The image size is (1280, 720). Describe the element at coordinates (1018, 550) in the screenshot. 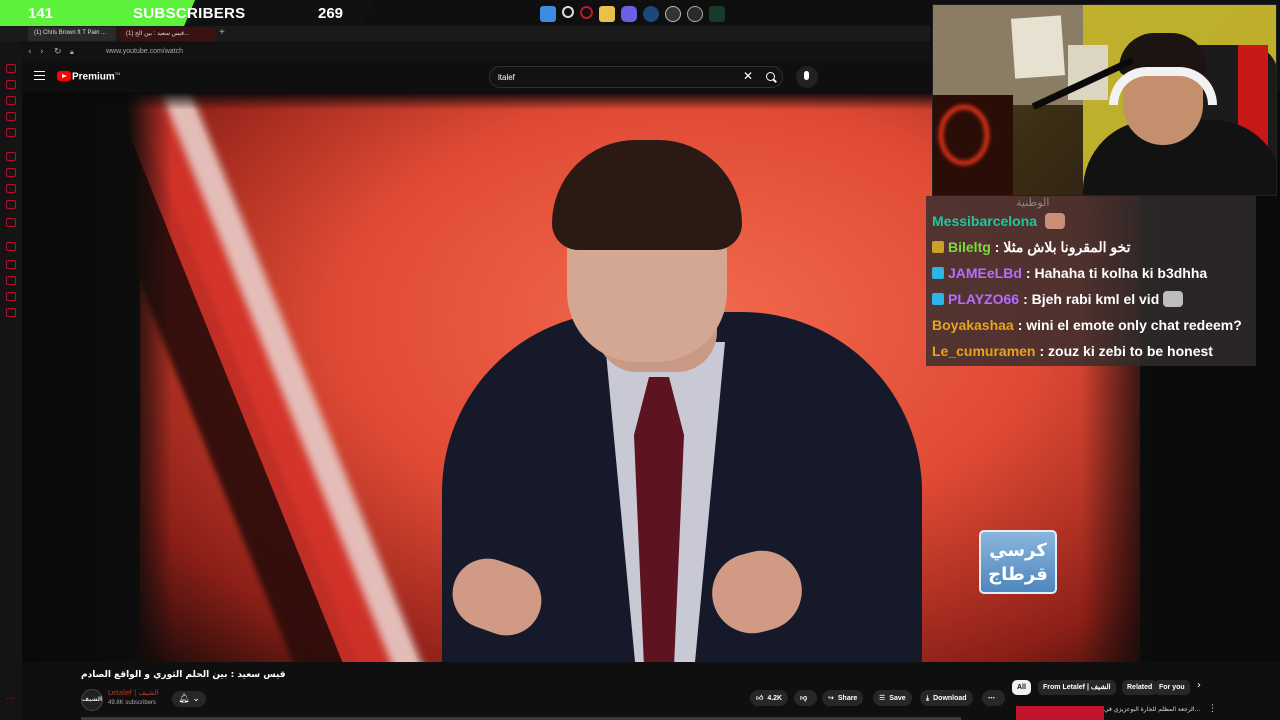

I see `watermark-line: كرسي` at that location.